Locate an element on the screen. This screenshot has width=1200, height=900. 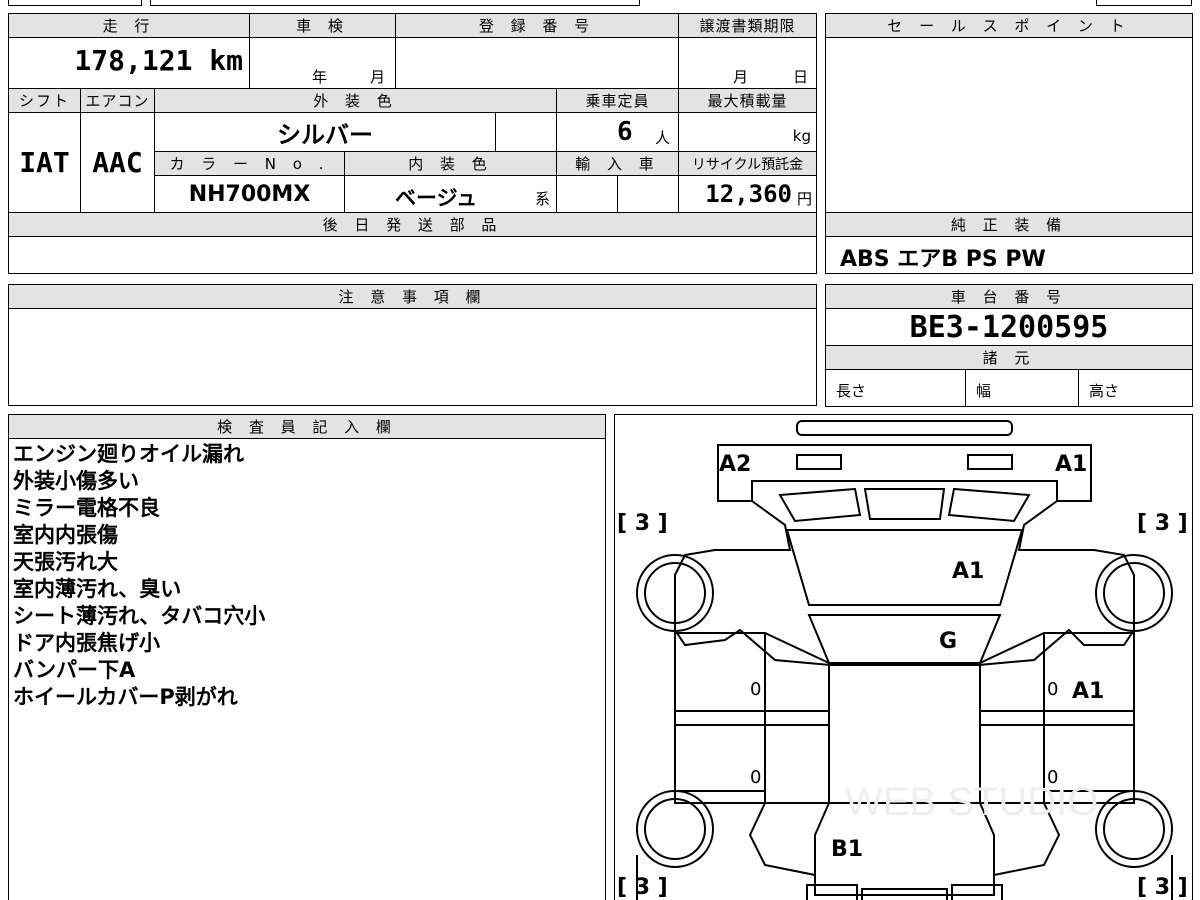
equipment-value: ABS エアB PS PW is located at coordinates (943, 259).